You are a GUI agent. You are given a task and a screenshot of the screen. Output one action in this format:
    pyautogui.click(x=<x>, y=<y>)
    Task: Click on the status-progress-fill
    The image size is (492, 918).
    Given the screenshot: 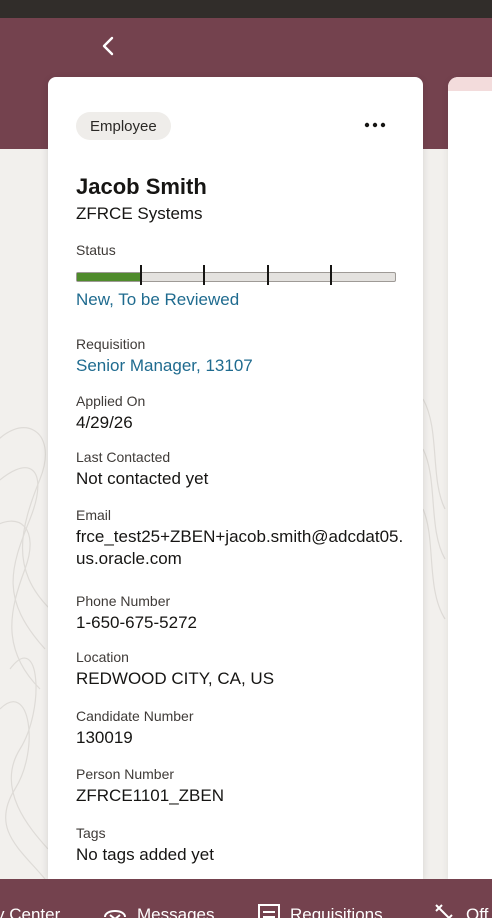 What is the action you would take?
    pyautogui.click(x=109, y=277)
    